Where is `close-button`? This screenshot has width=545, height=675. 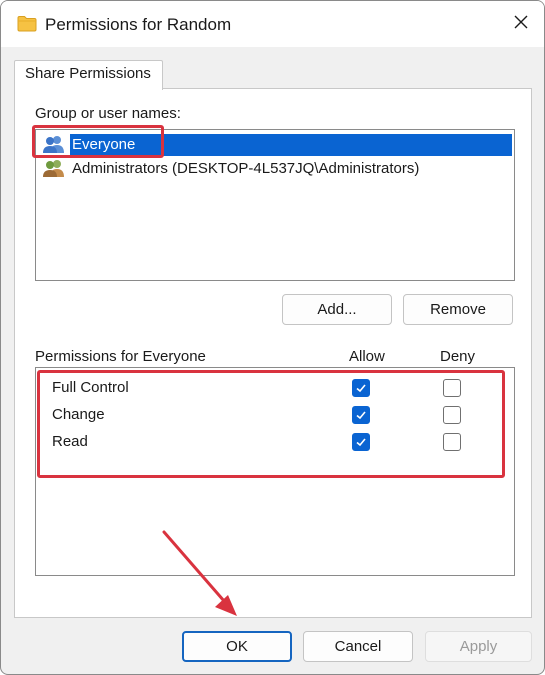 close-button is located at coordinates (521, 24).